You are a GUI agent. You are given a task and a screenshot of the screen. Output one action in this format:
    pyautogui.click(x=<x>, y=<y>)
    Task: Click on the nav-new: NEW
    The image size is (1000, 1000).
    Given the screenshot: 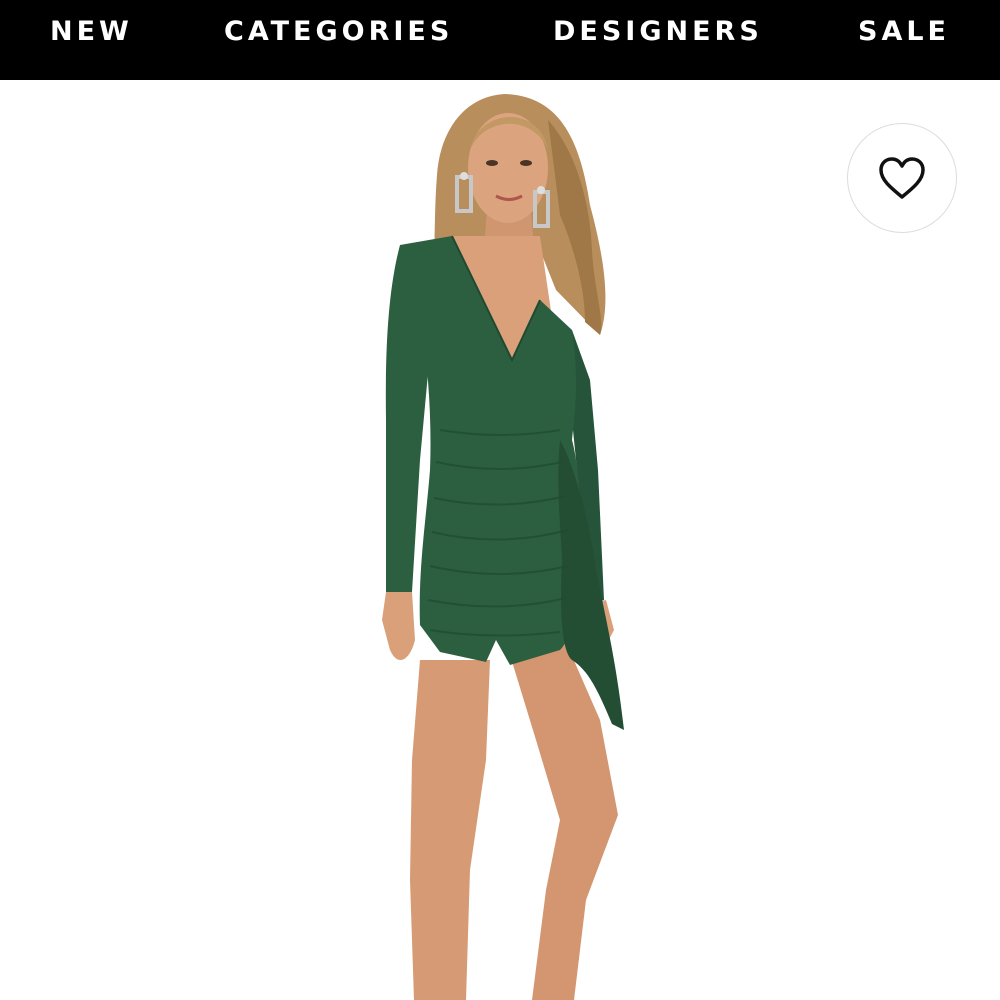 What is the action you would take?
    pyautogui.click(x=91, y=32)
    